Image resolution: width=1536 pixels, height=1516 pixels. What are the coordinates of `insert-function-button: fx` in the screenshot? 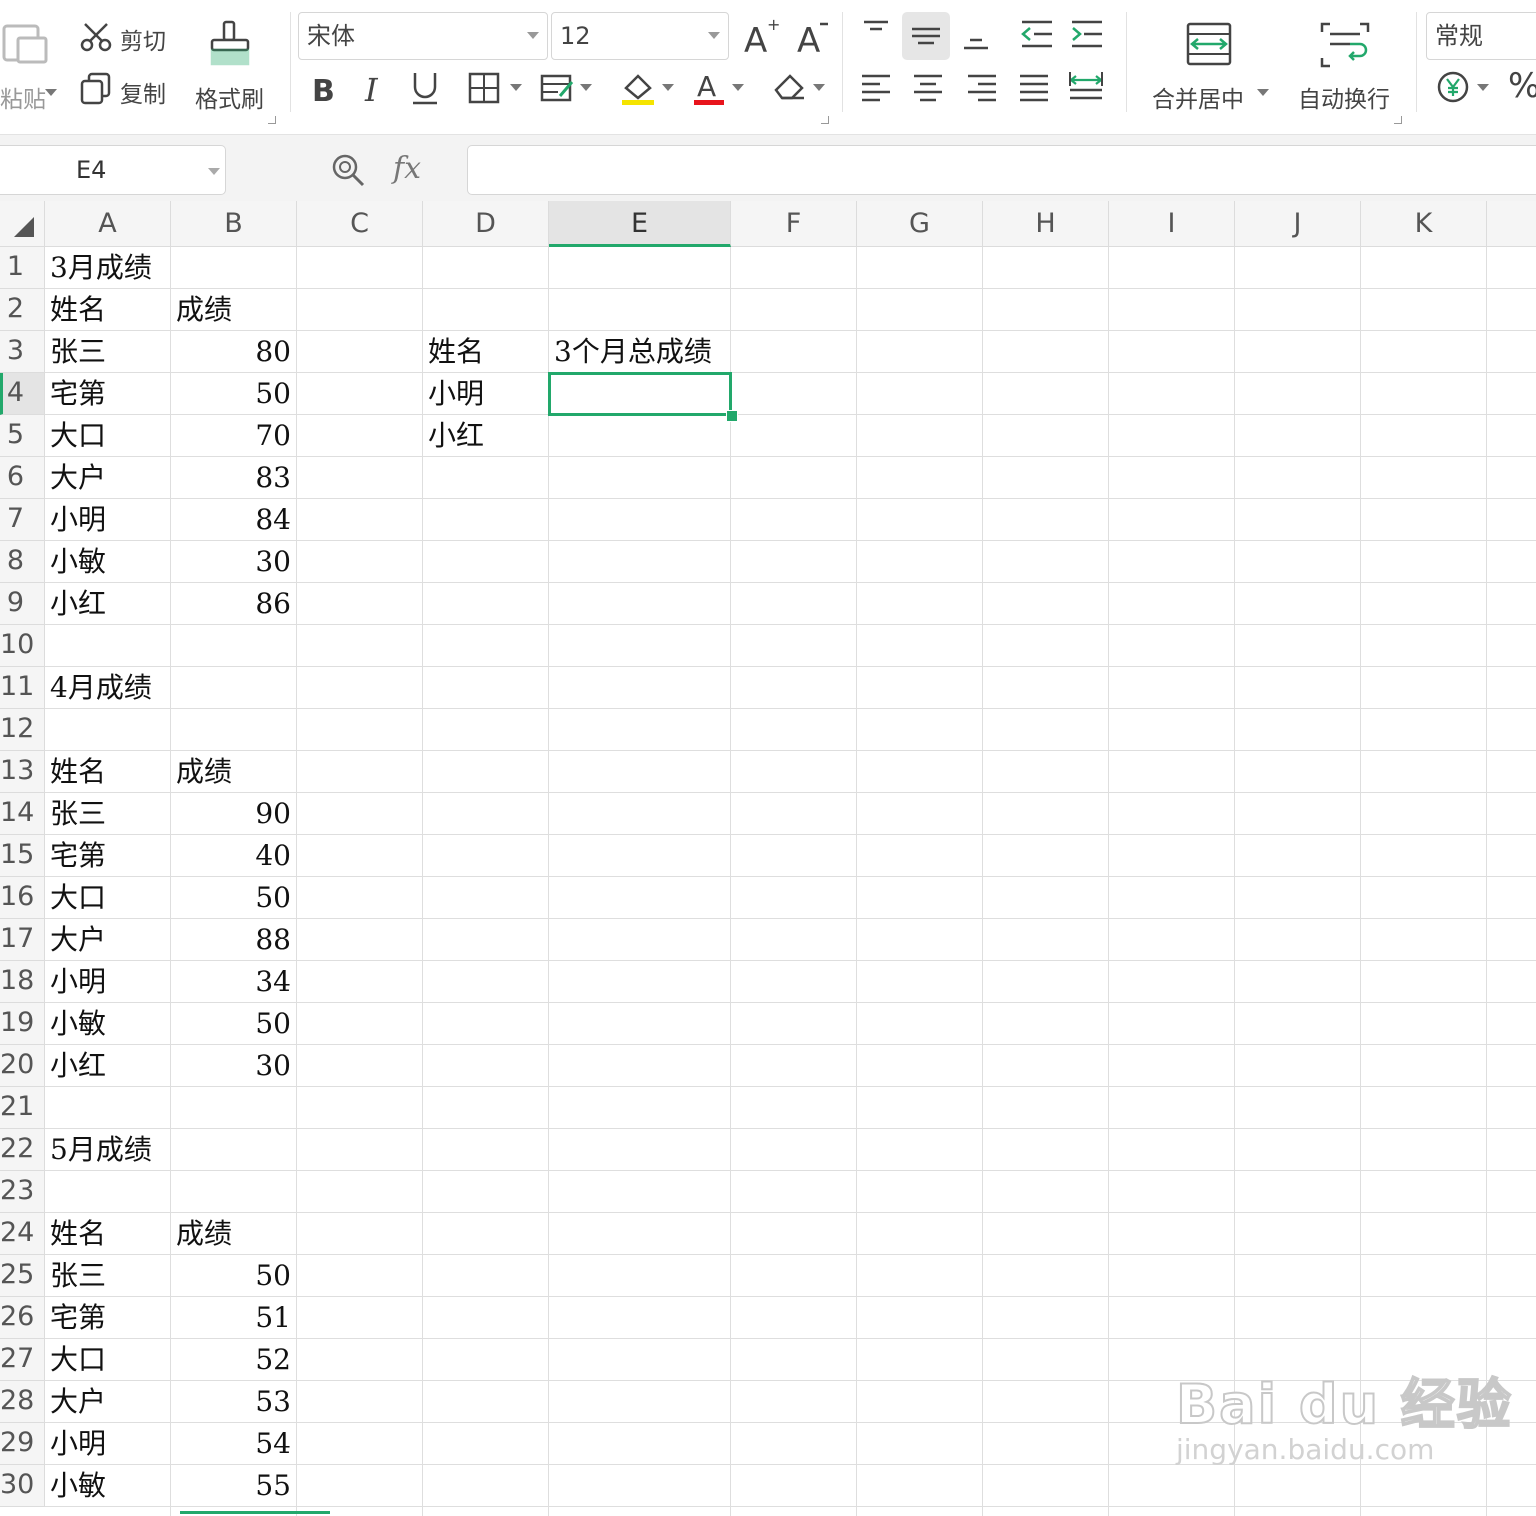 It's located at (407, 168).